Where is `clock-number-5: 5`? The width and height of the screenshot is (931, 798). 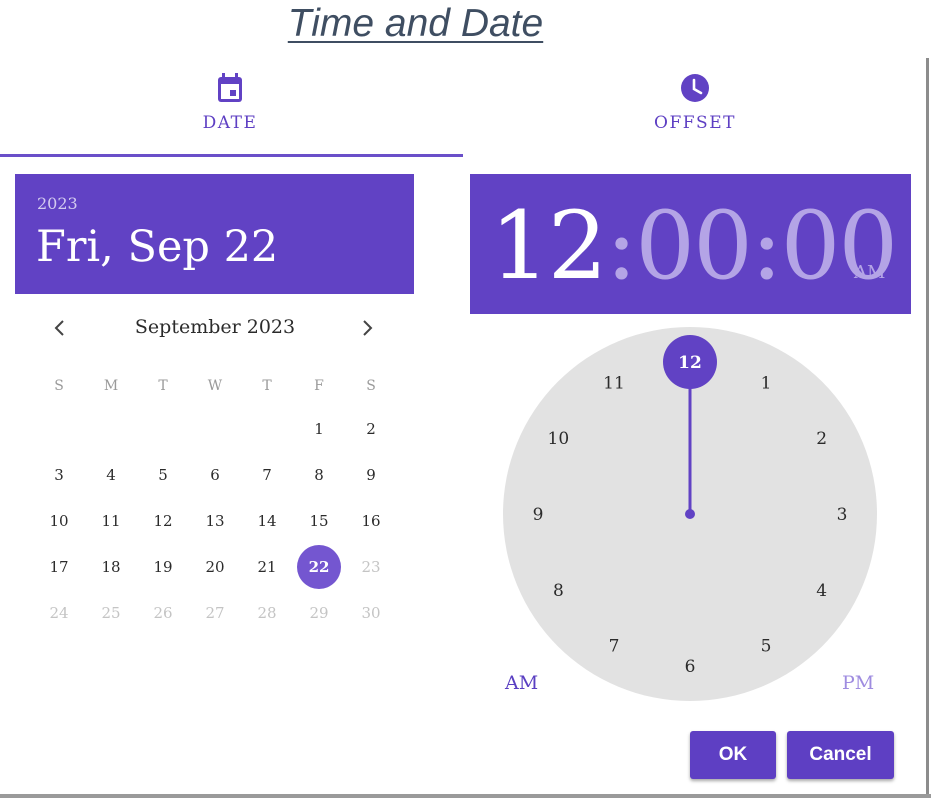 clock-number-5: 5 is located at coordinates (766, 647).